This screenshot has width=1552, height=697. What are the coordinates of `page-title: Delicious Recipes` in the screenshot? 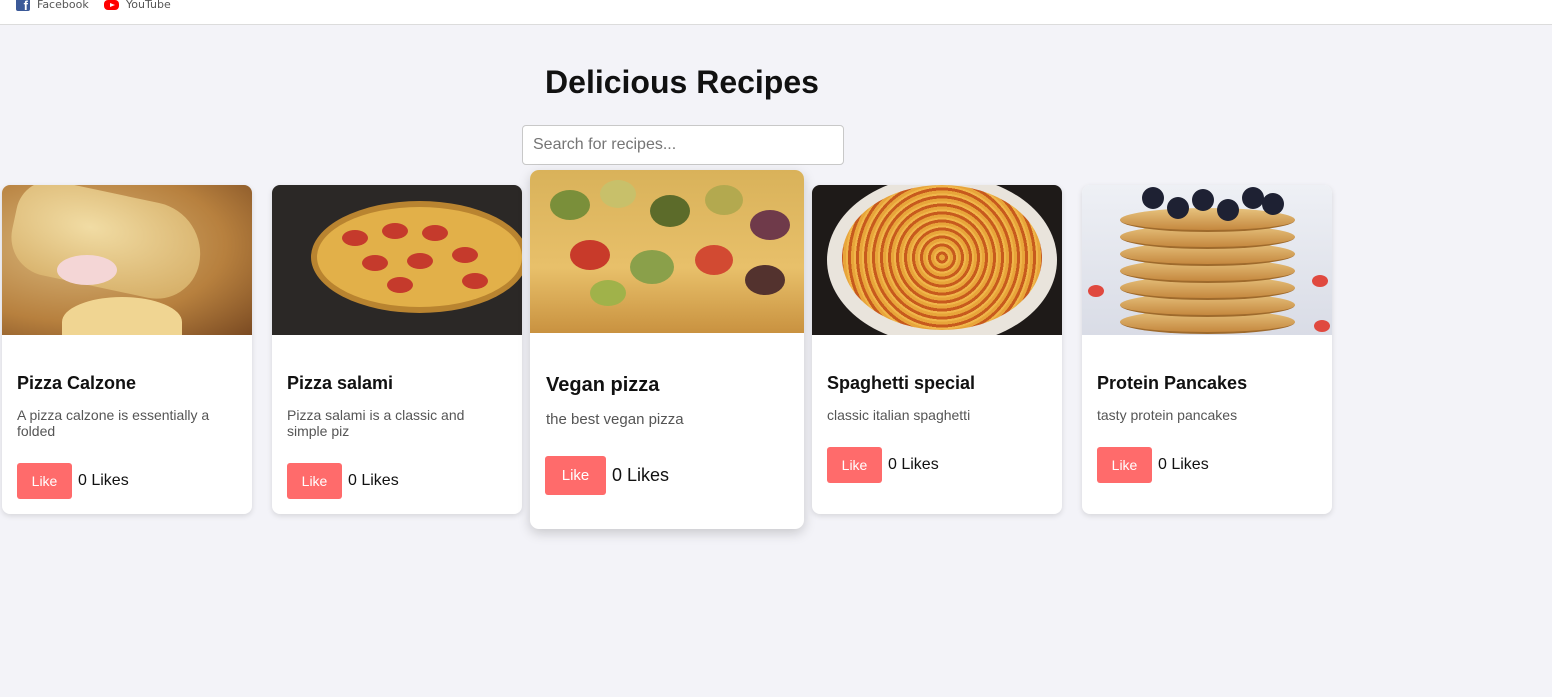 It's located at (682, 82).